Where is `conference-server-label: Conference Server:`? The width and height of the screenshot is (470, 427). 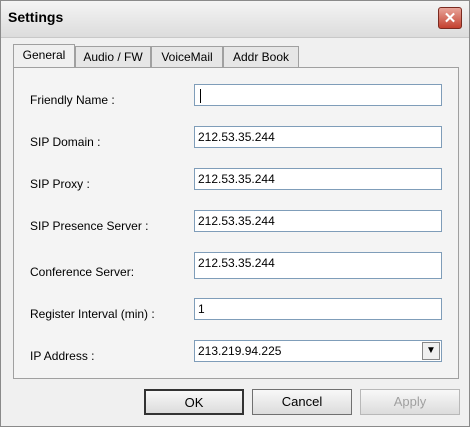
conference-server-label: Conference Server: is located at coordinates (82, 272).